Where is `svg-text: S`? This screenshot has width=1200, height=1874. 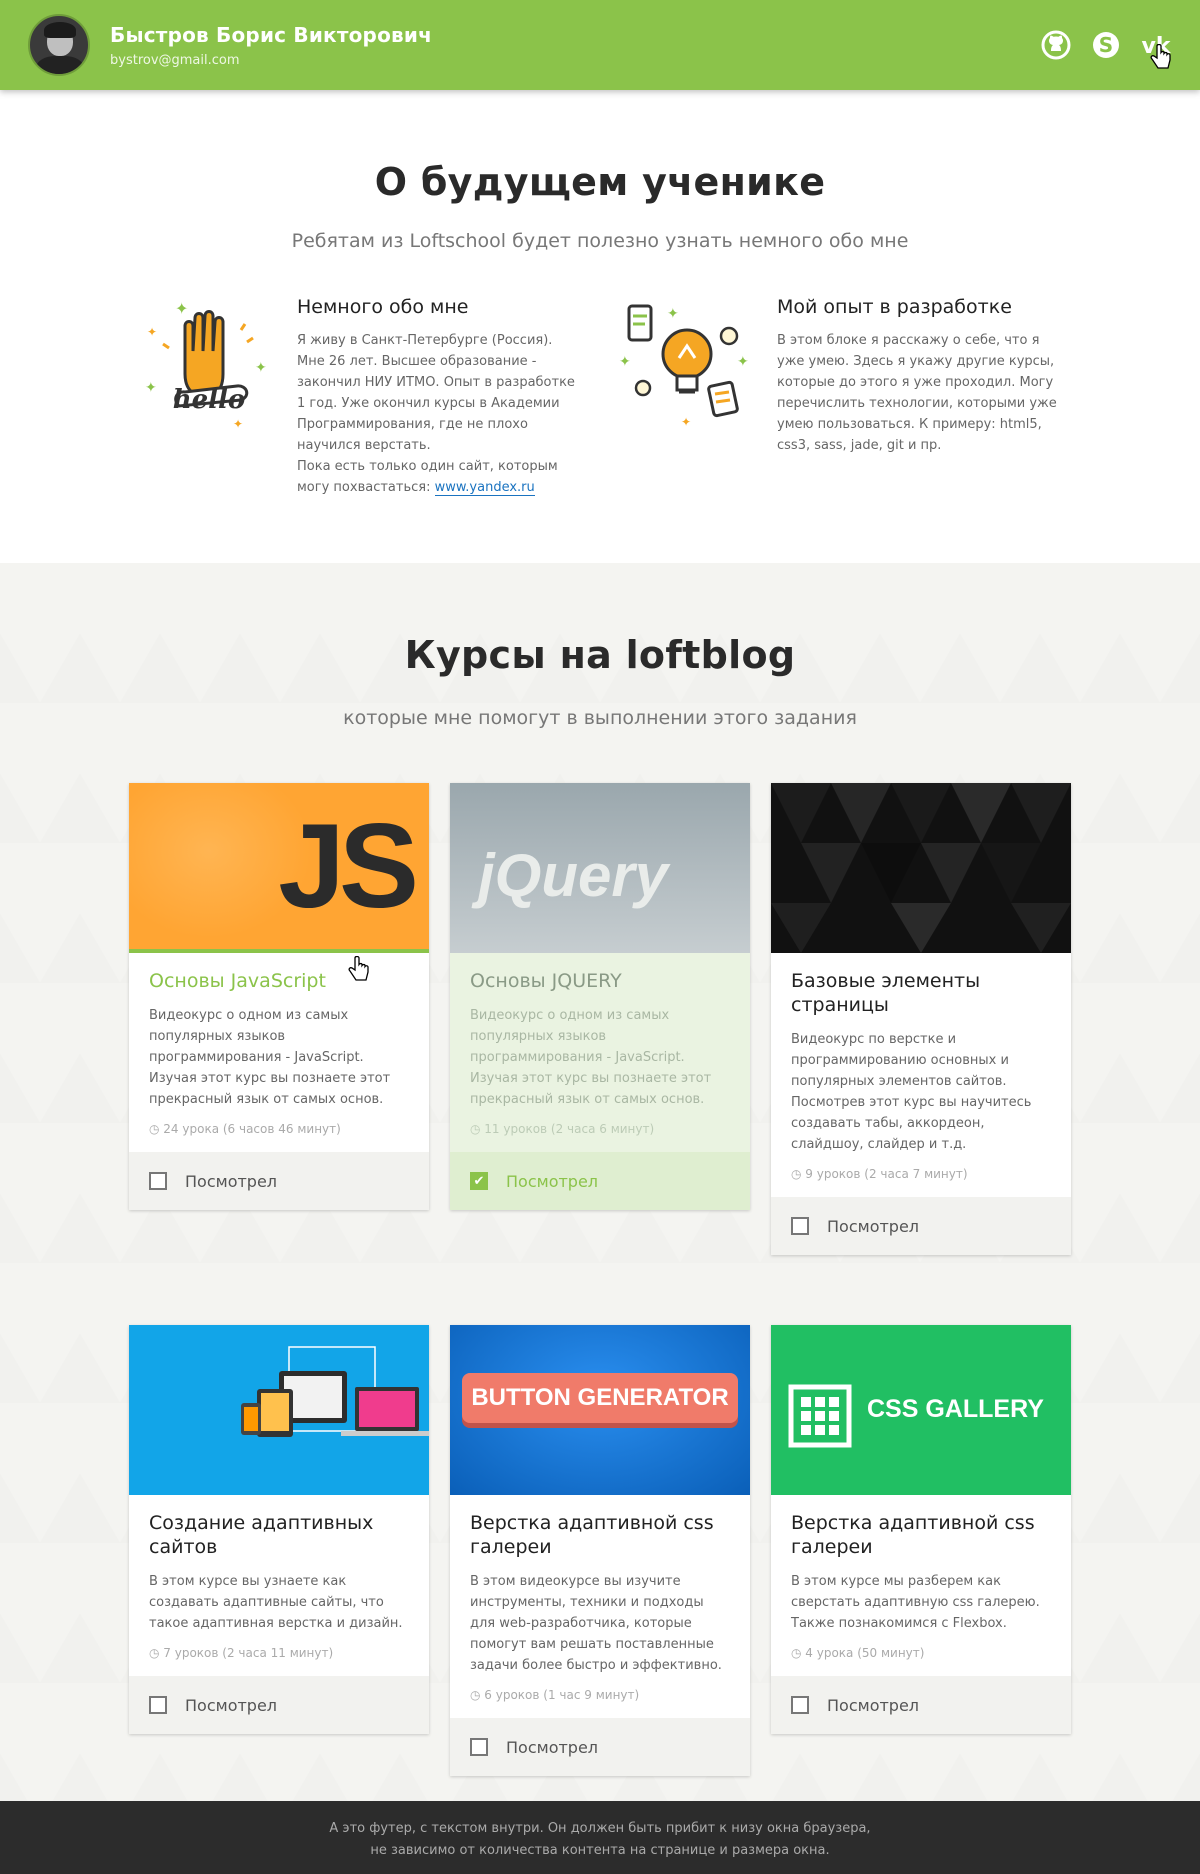
svg-text: S is located at coordinates (1106, 45).